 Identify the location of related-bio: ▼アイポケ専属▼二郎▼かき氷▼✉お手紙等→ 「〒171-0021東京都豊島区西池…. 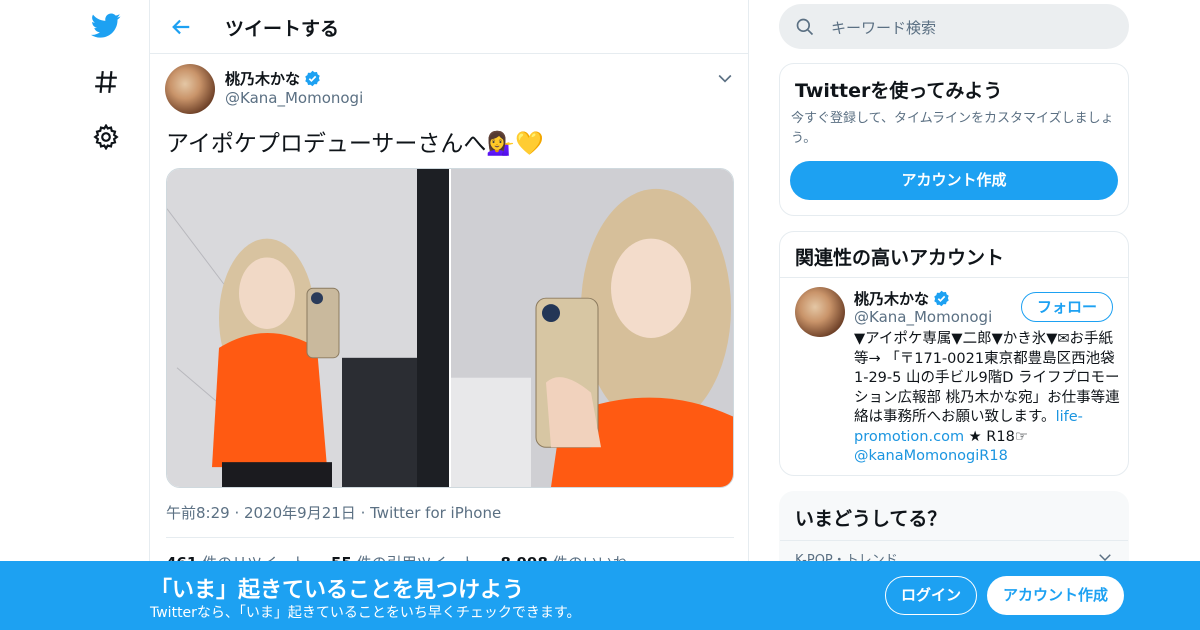
(988, 398).